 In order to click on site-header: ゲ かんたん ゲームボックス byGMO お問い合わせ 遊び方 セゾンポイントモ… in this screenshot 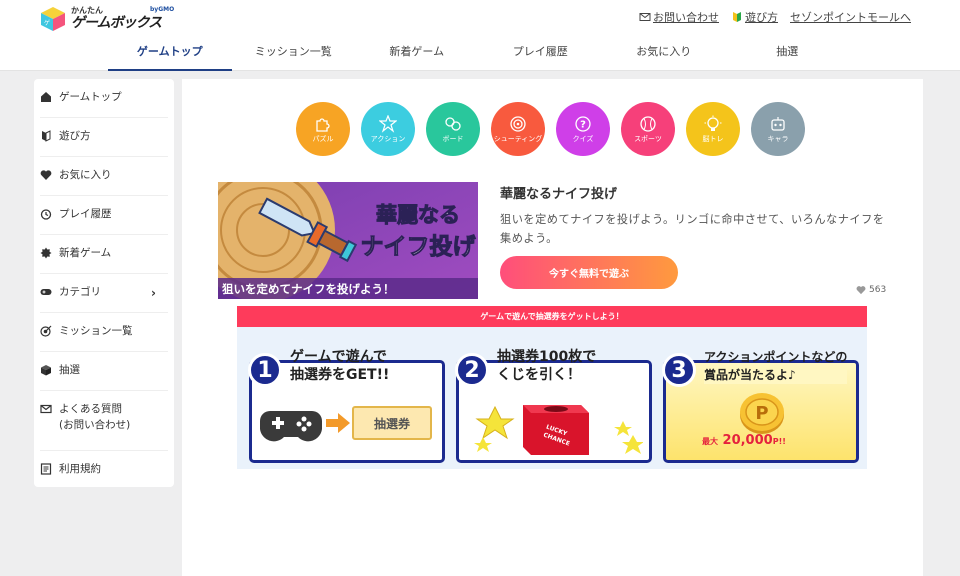, I will do `click(480, 35)`.